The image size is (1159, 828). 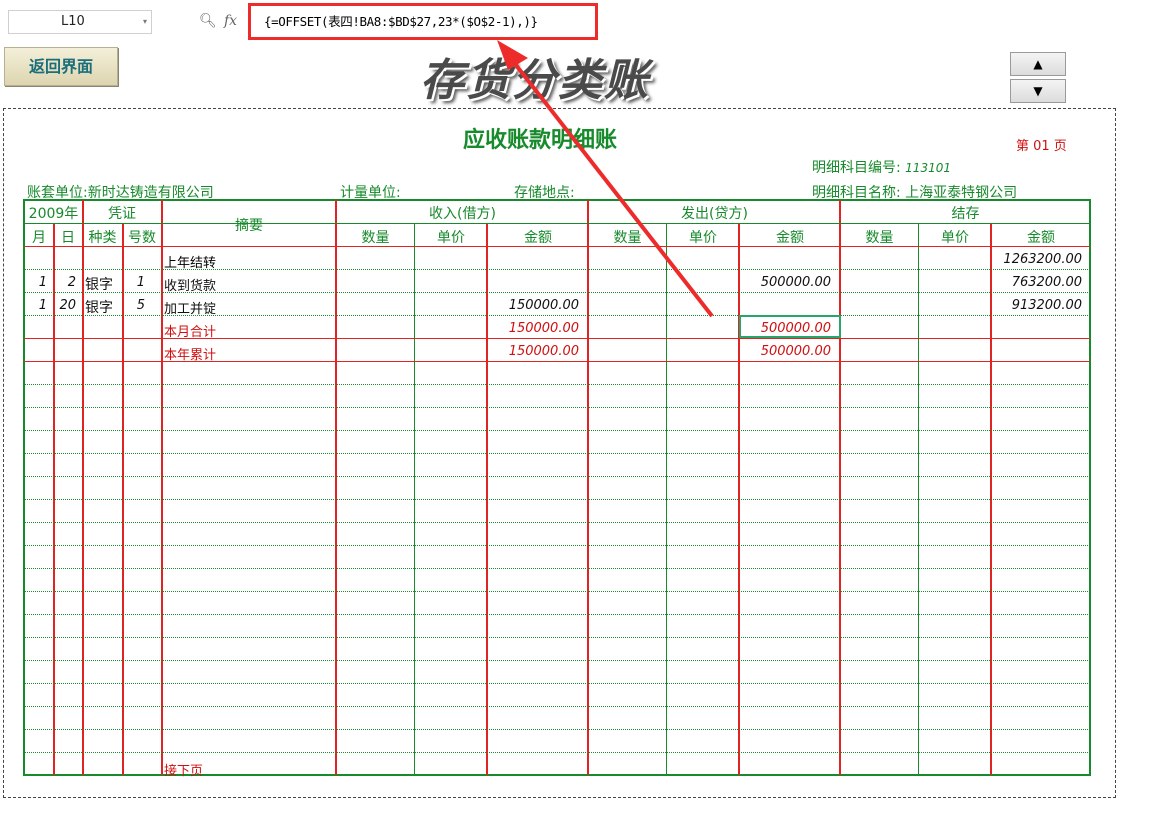 What do you see at coordinates (612, 188) in the screenshot?
I see `arrow-shaft` at bounding box center [612, 188].